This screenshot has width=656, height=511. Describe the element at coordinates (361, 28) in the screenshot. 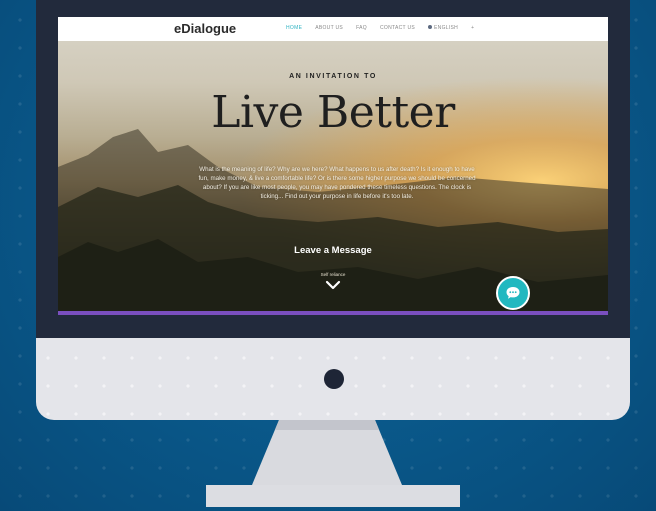

I see `nav-link-faq: FAQ` at that location.